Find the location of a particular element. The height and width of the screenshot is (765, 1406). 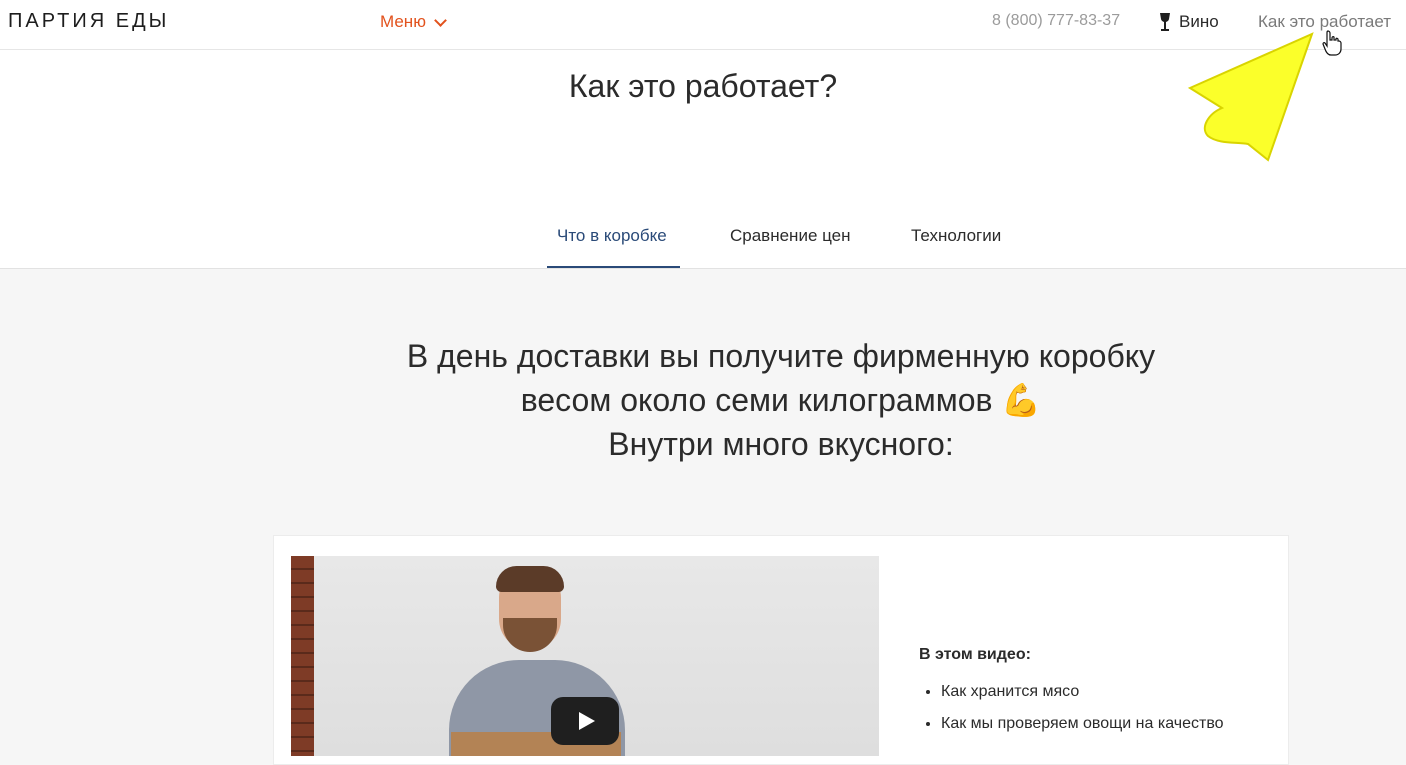

wine-link: Вино is located at coordinates (1188, 22).